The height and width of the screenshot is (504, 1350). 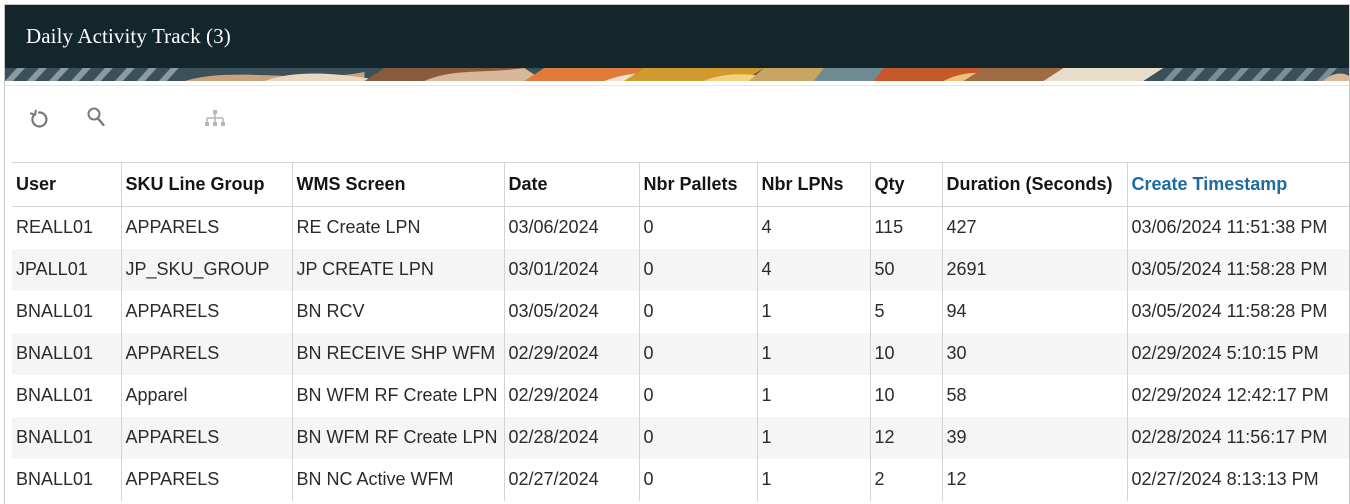 I want to click on banner-divider, so click(x=677, y=83).